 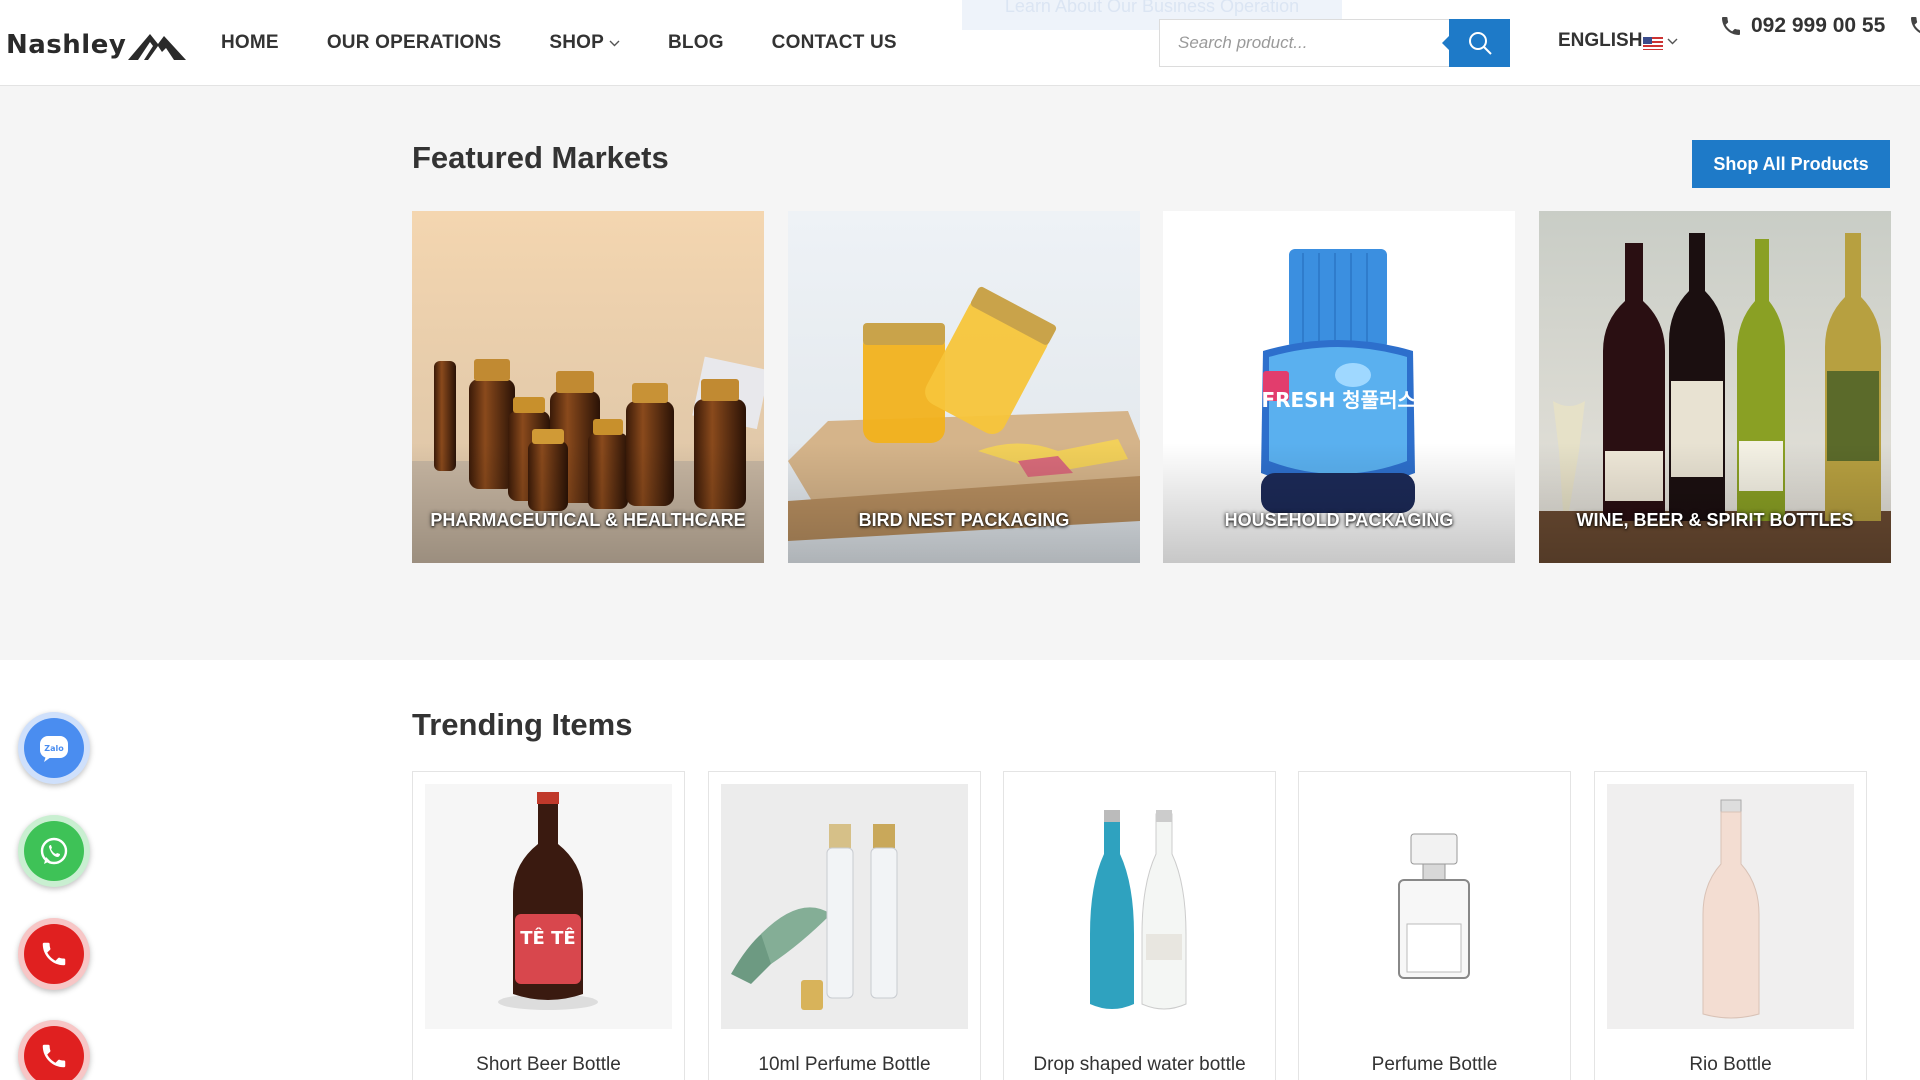 I want to click on market-label: WINE, BEER & SPIRIT BOTTLES, so click(x=1715, y=520).